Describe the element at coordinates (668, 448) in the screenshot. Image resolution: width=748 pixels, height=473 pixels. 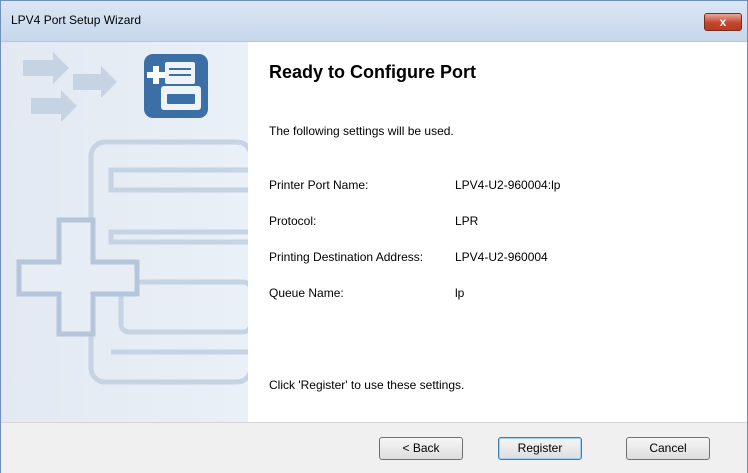
I see `cancel-button: Cancel` at that location.